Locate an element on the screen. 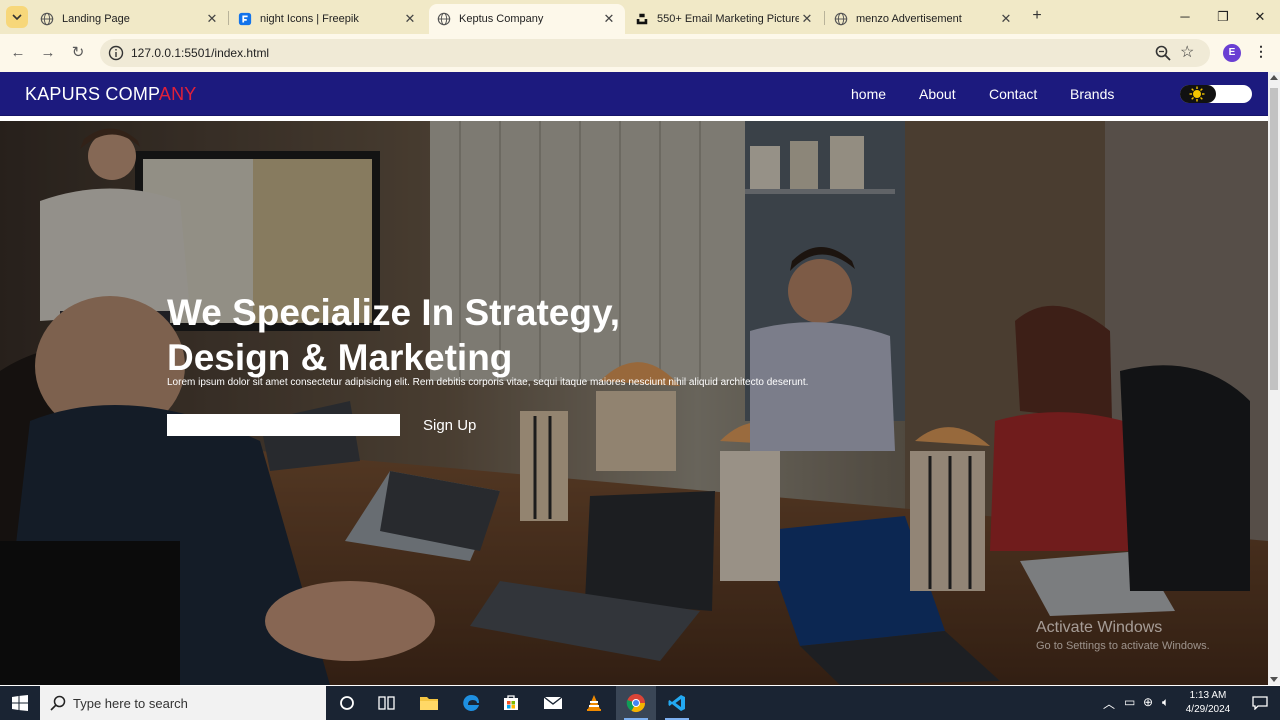 The image size is (1280, 720). profile-avatar: E is located at coordinates (1232, 53).